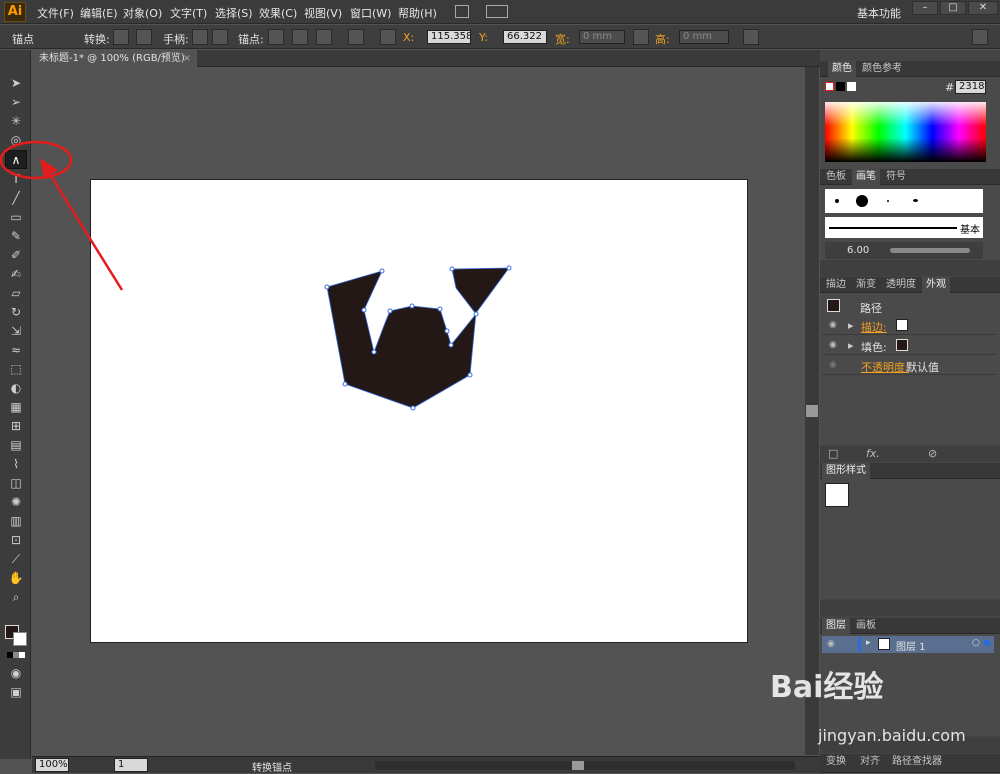 The image size is (1000, 774). What do you see at coordinates (905, 132) in the screenshot?
I see `color-spectrum` at bounding box center [905, 132].